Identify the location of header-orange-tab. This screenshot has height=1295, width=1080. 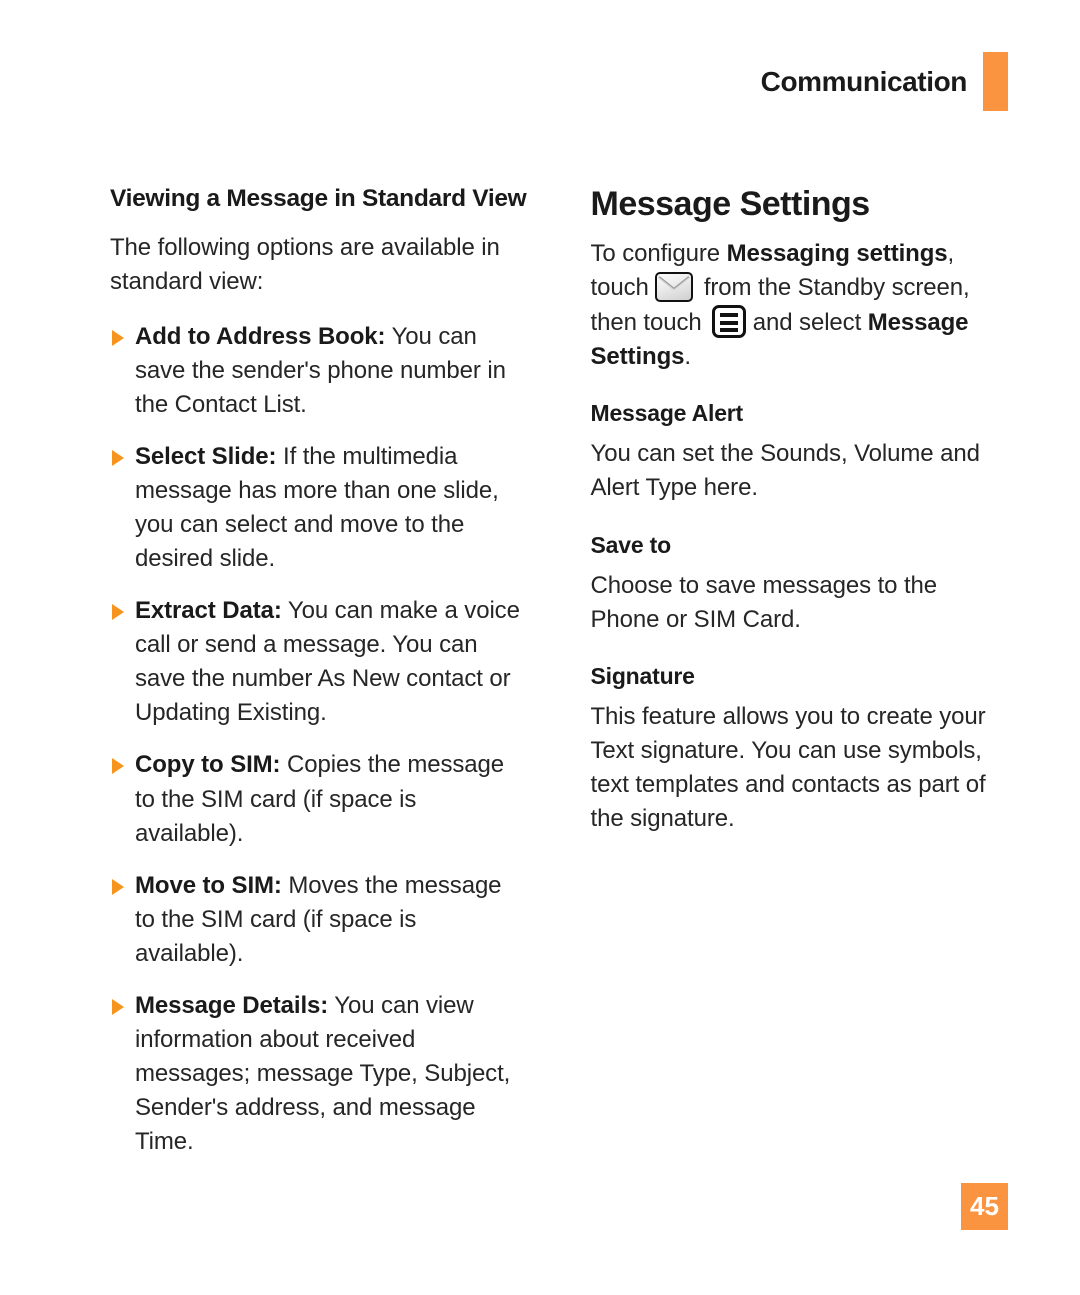
(995, 81).